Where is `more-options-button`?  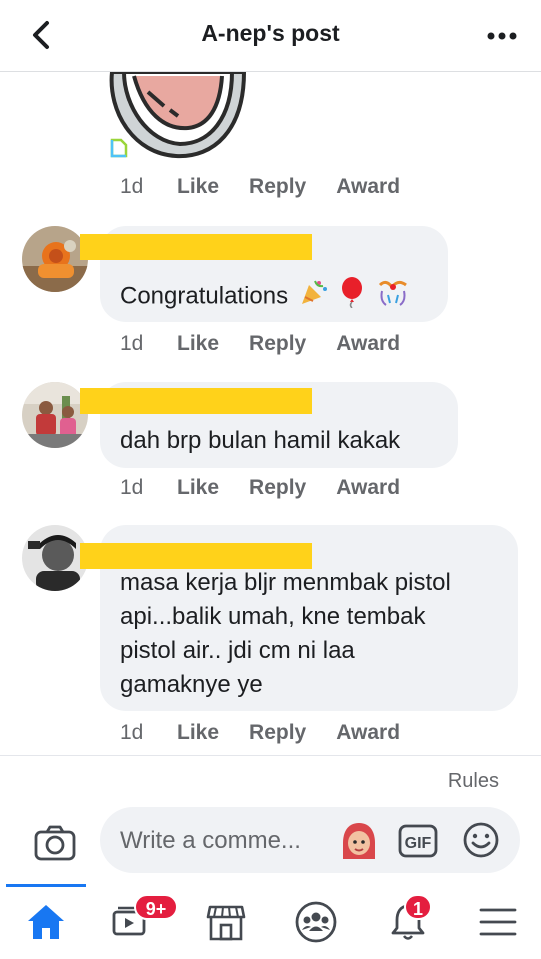 more-options-button is located at coordinates (502, 36).